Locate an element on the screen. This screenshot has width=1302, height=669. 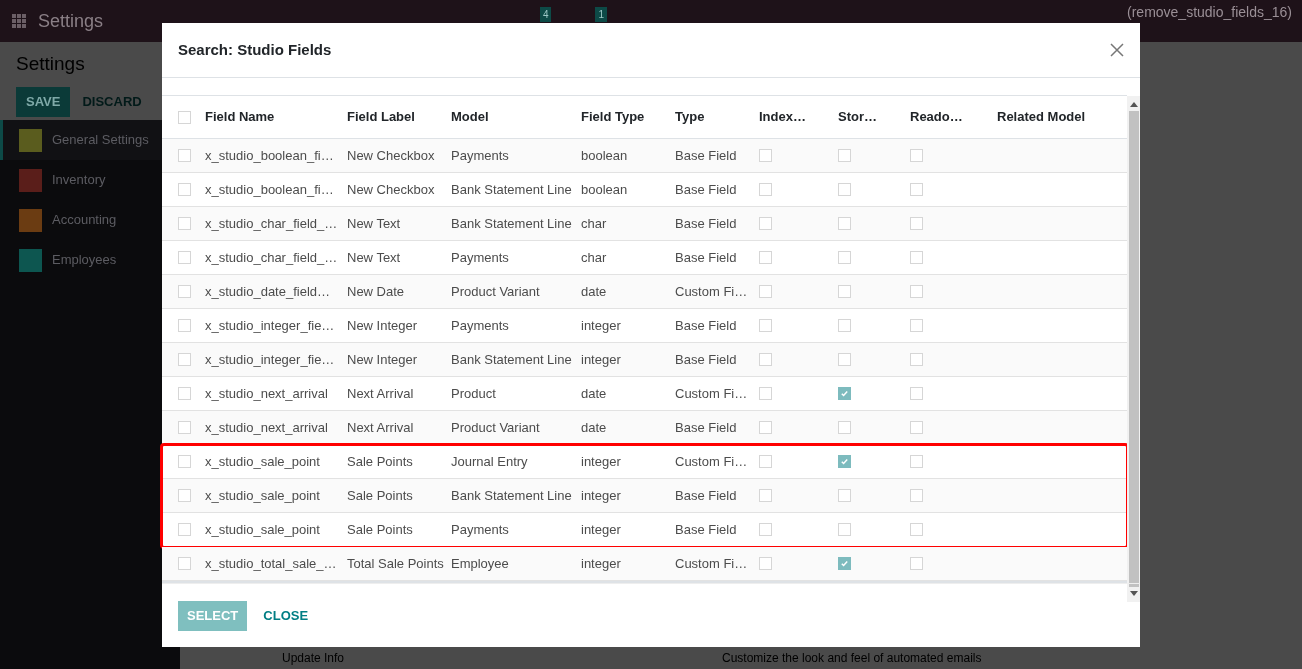
scrollbar-thumb is located at coordinates (1133, 349).